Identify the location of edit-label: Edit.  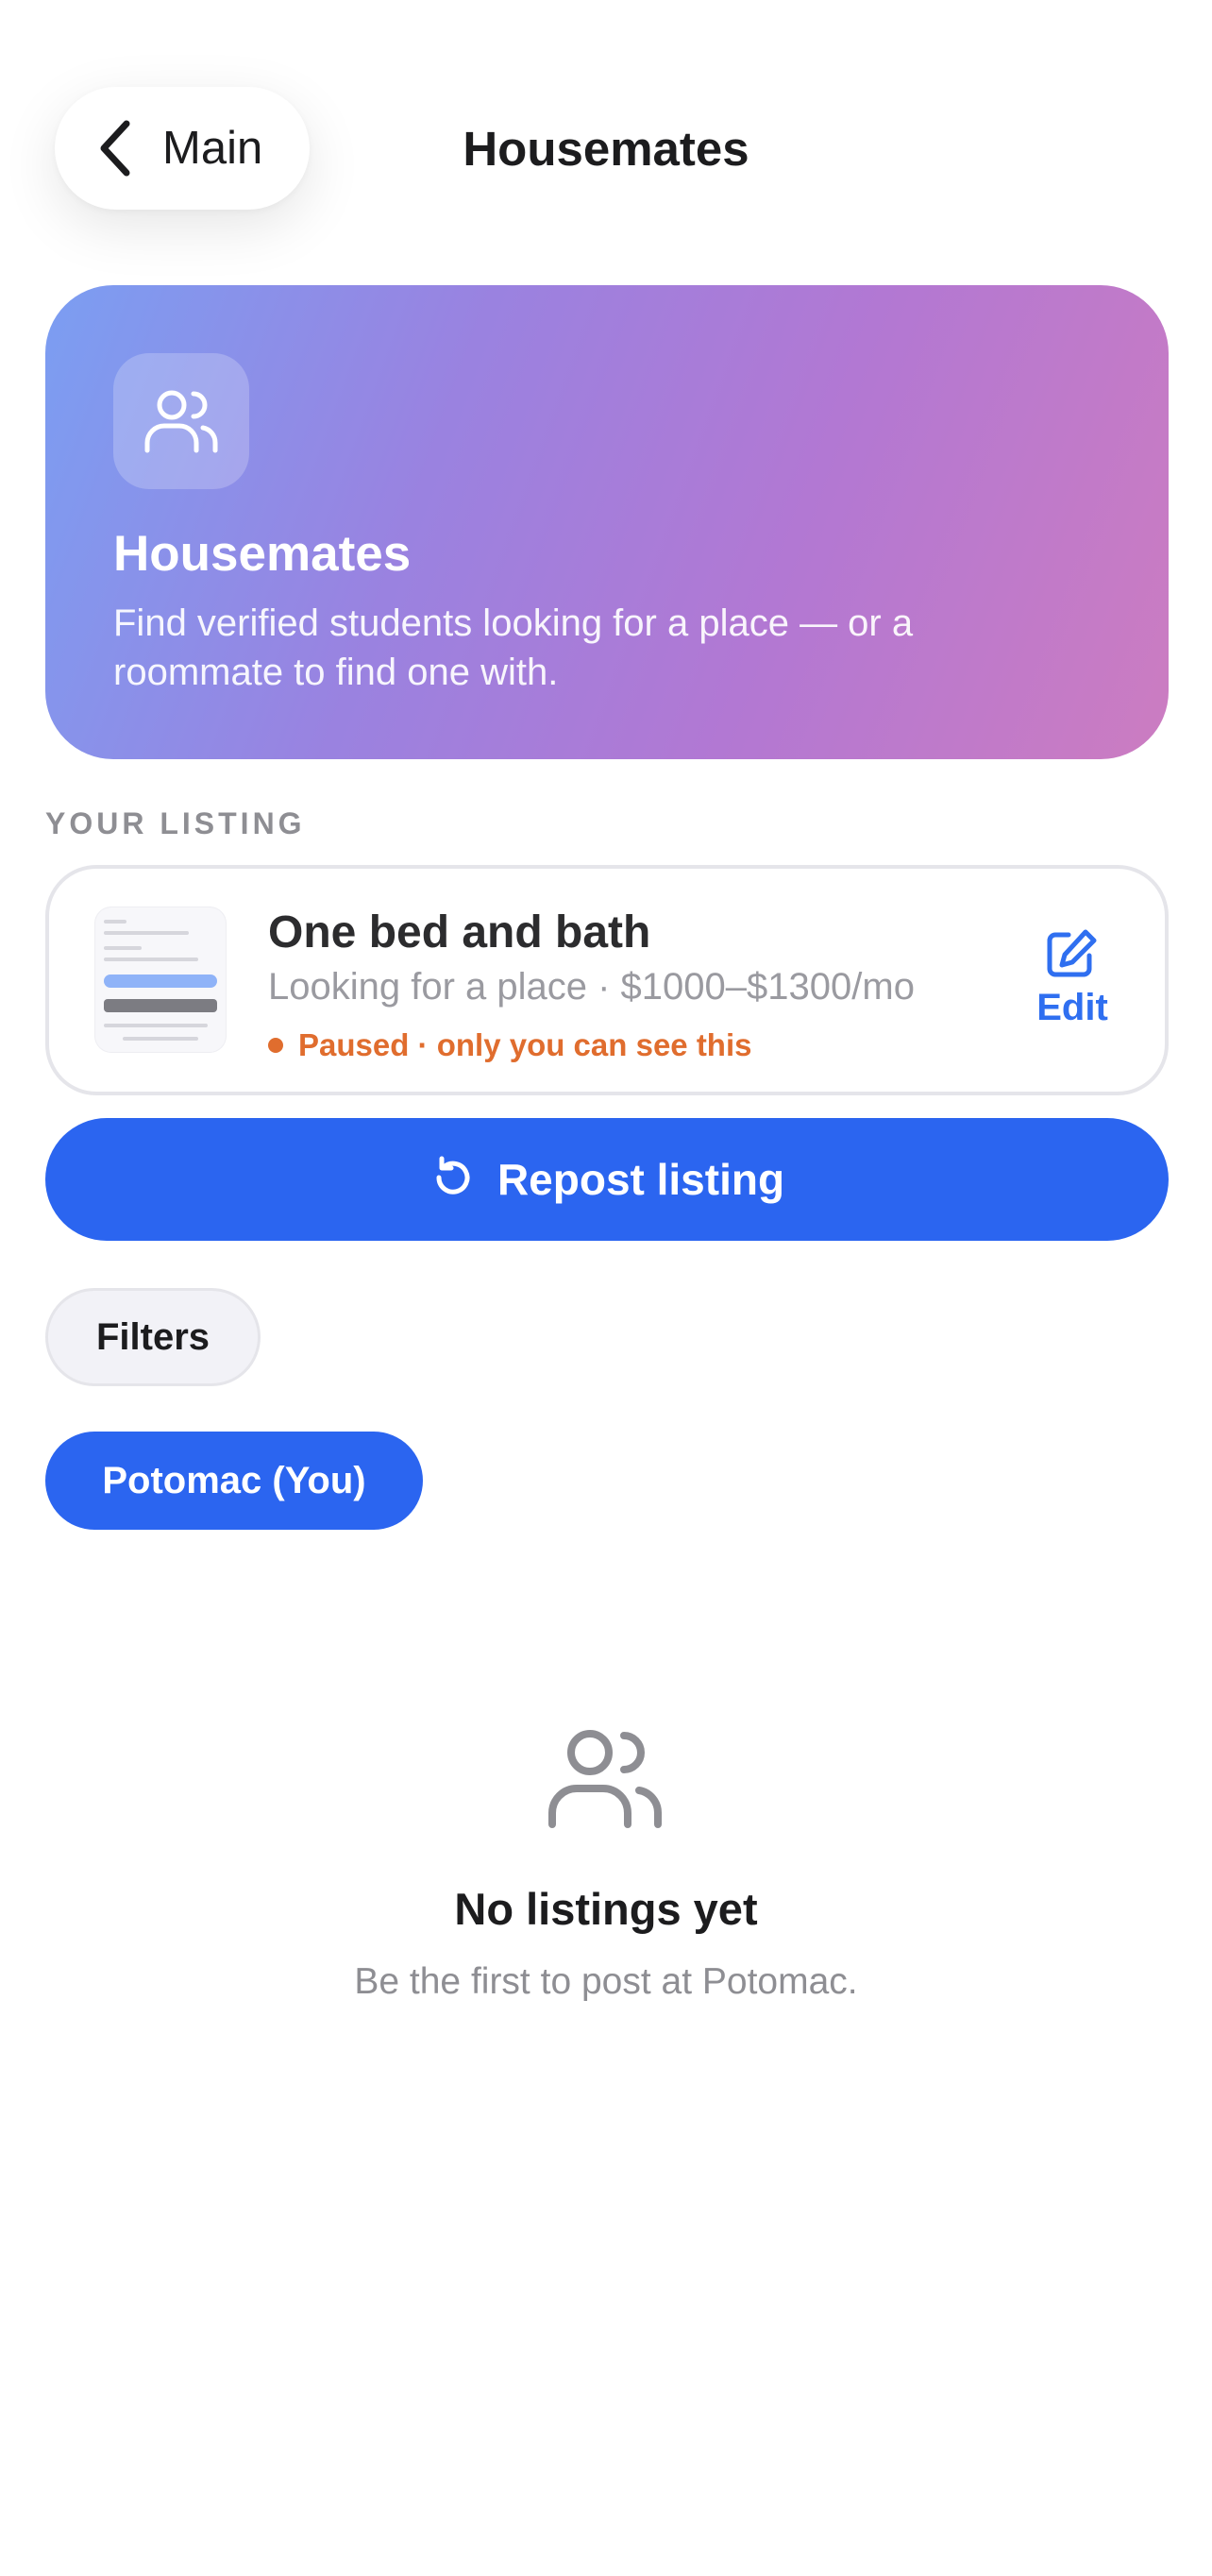
(1072, 1008).